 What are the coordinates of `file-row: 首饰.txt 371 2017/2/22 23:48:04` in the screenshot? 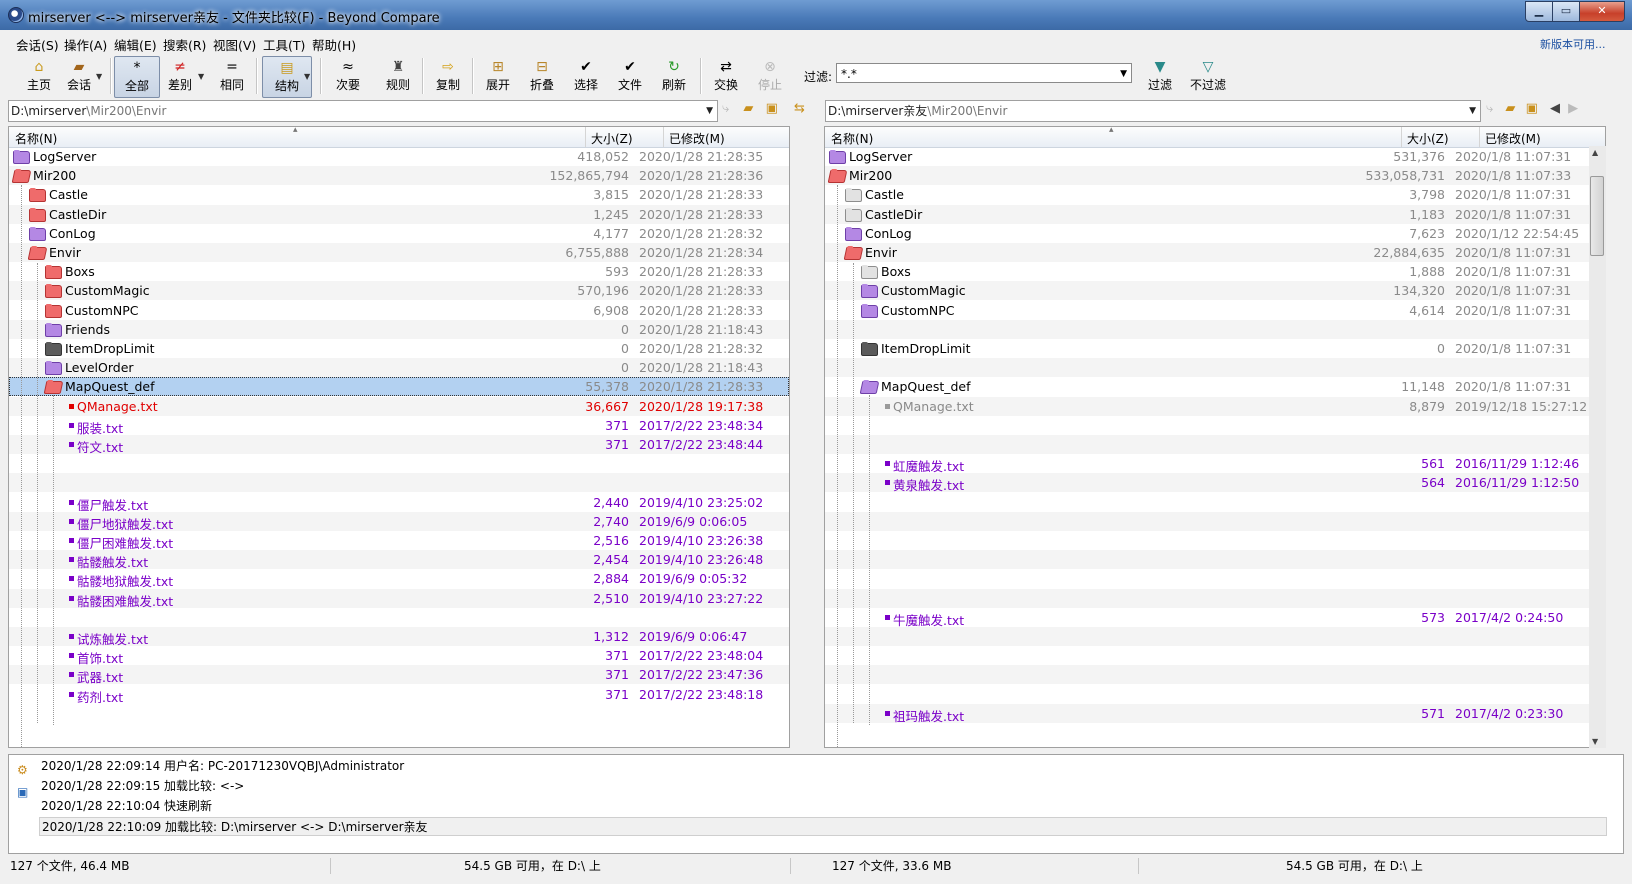 It's located at (399, 656).